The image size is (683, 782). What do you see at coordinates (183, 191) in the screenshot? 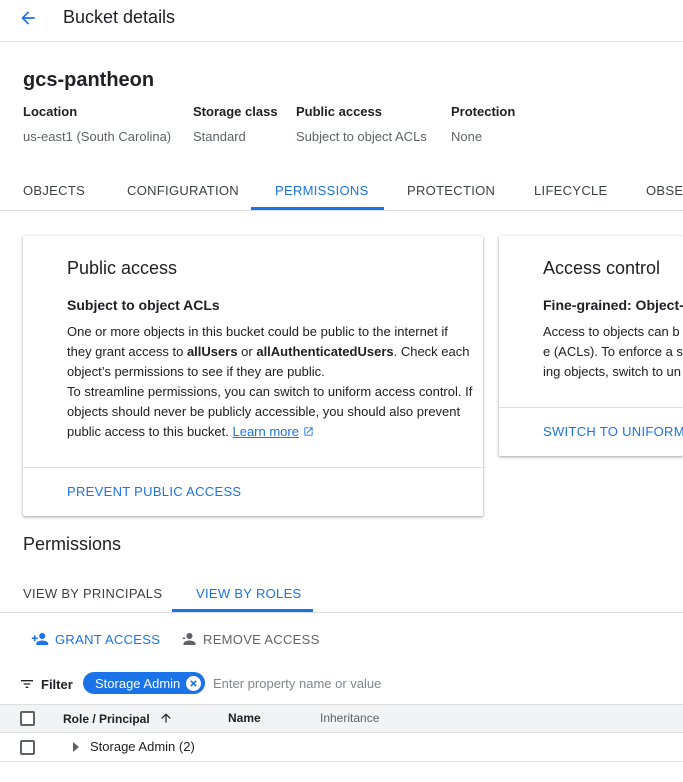
I see `tab-configuration: CONFIGURATION` at bounding box center [183, 191].